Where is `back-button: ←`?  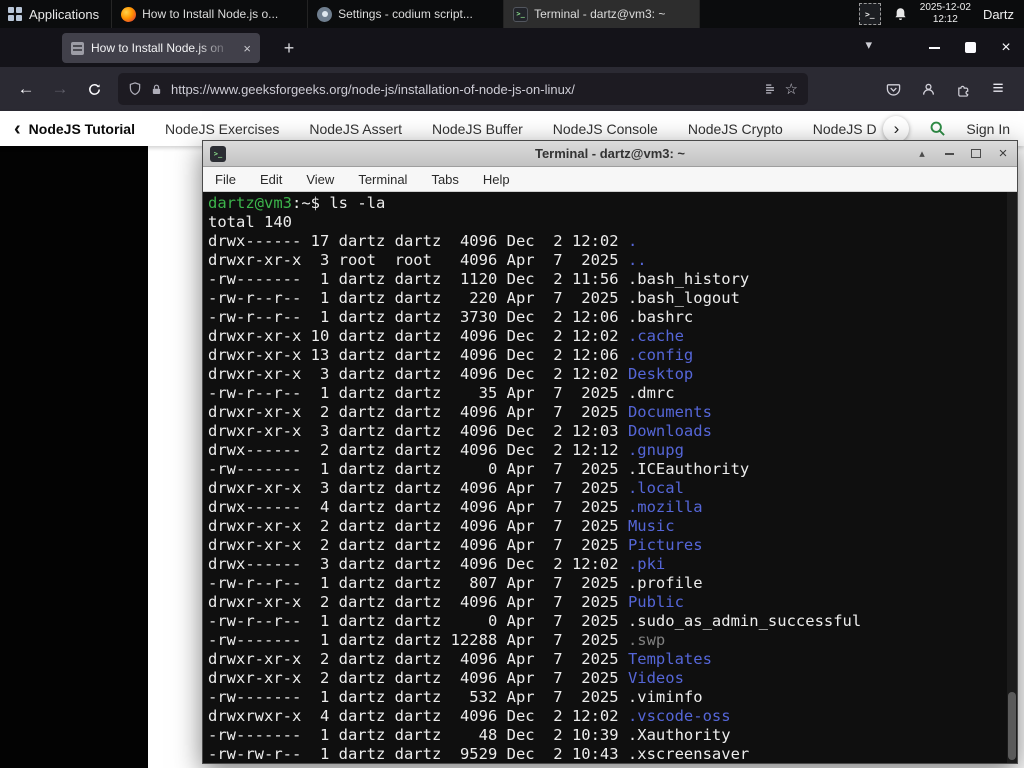
back-button: ← is located at coordinates (26, 89).